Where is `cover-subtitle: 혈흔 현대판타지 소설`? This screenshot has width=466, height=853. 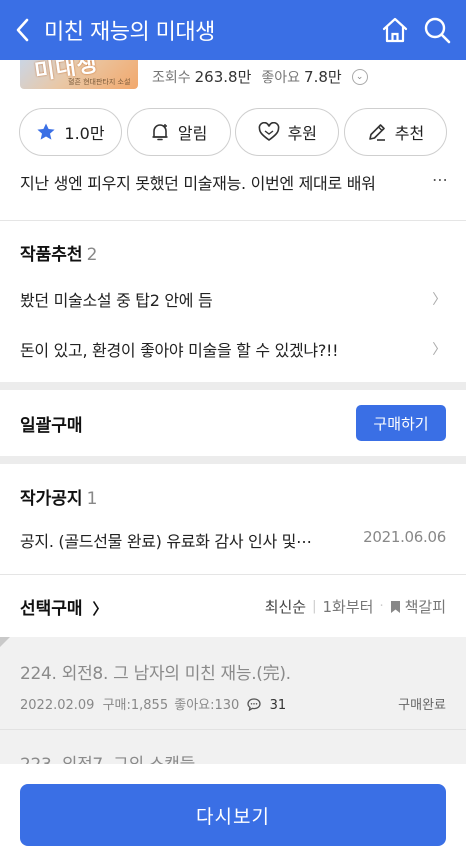
cover-subtitle: 혈흔 현대판타지 소설 is located at coordinates (99, 82).